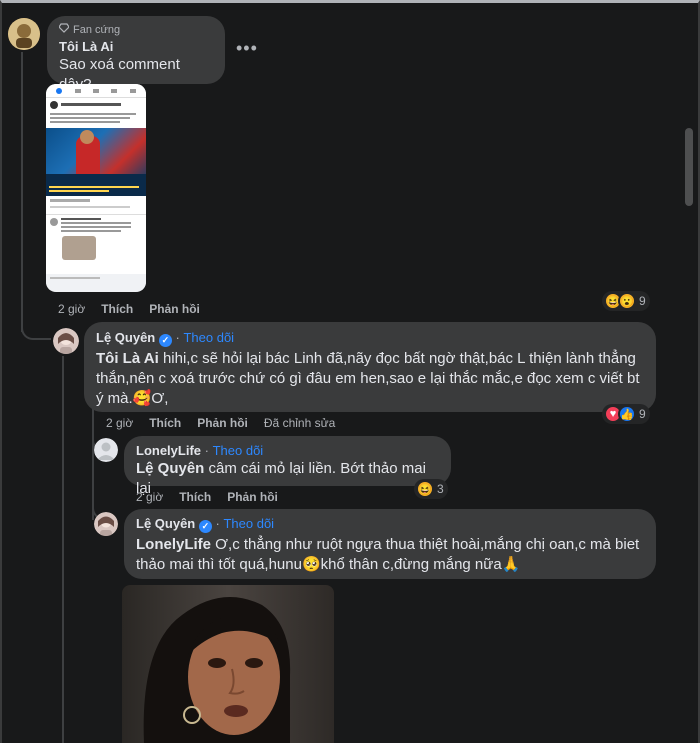  Describe the element at coordinates (96, 205) in the screenshot. I see `mini-actions` at that location.